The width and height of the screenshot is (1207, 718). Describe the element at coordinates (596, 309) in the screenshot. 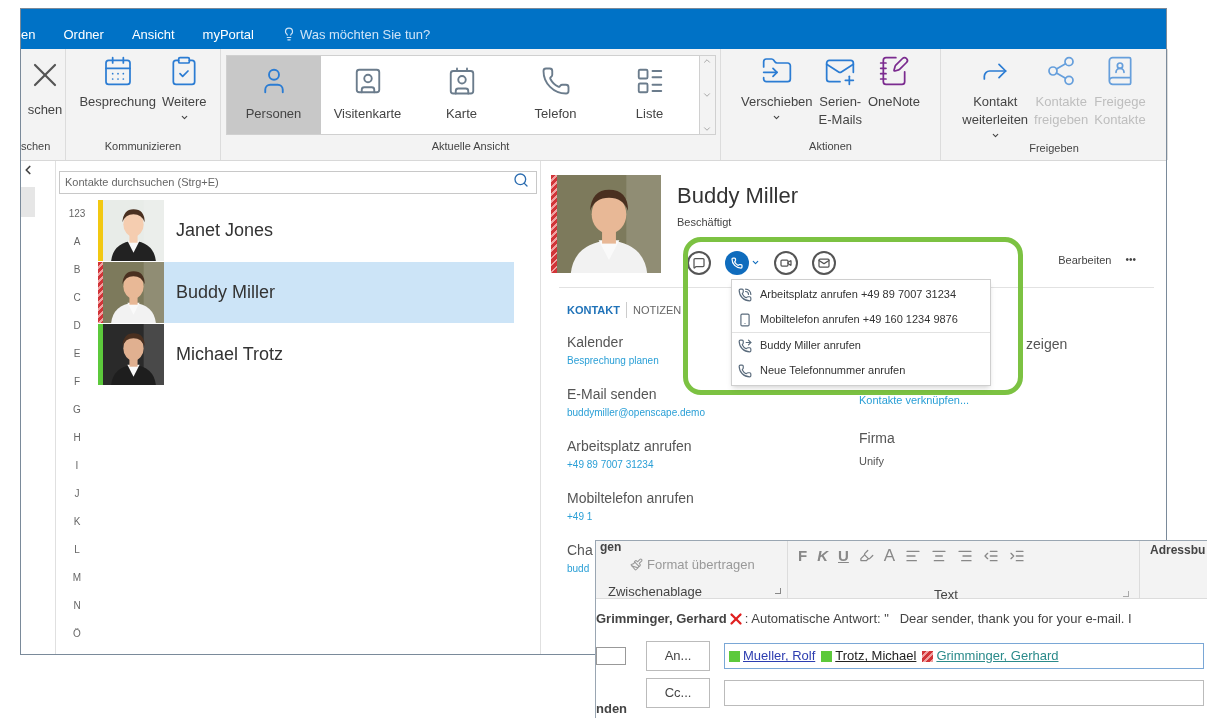

I see `detail-tab: KONTAKT` at that location.